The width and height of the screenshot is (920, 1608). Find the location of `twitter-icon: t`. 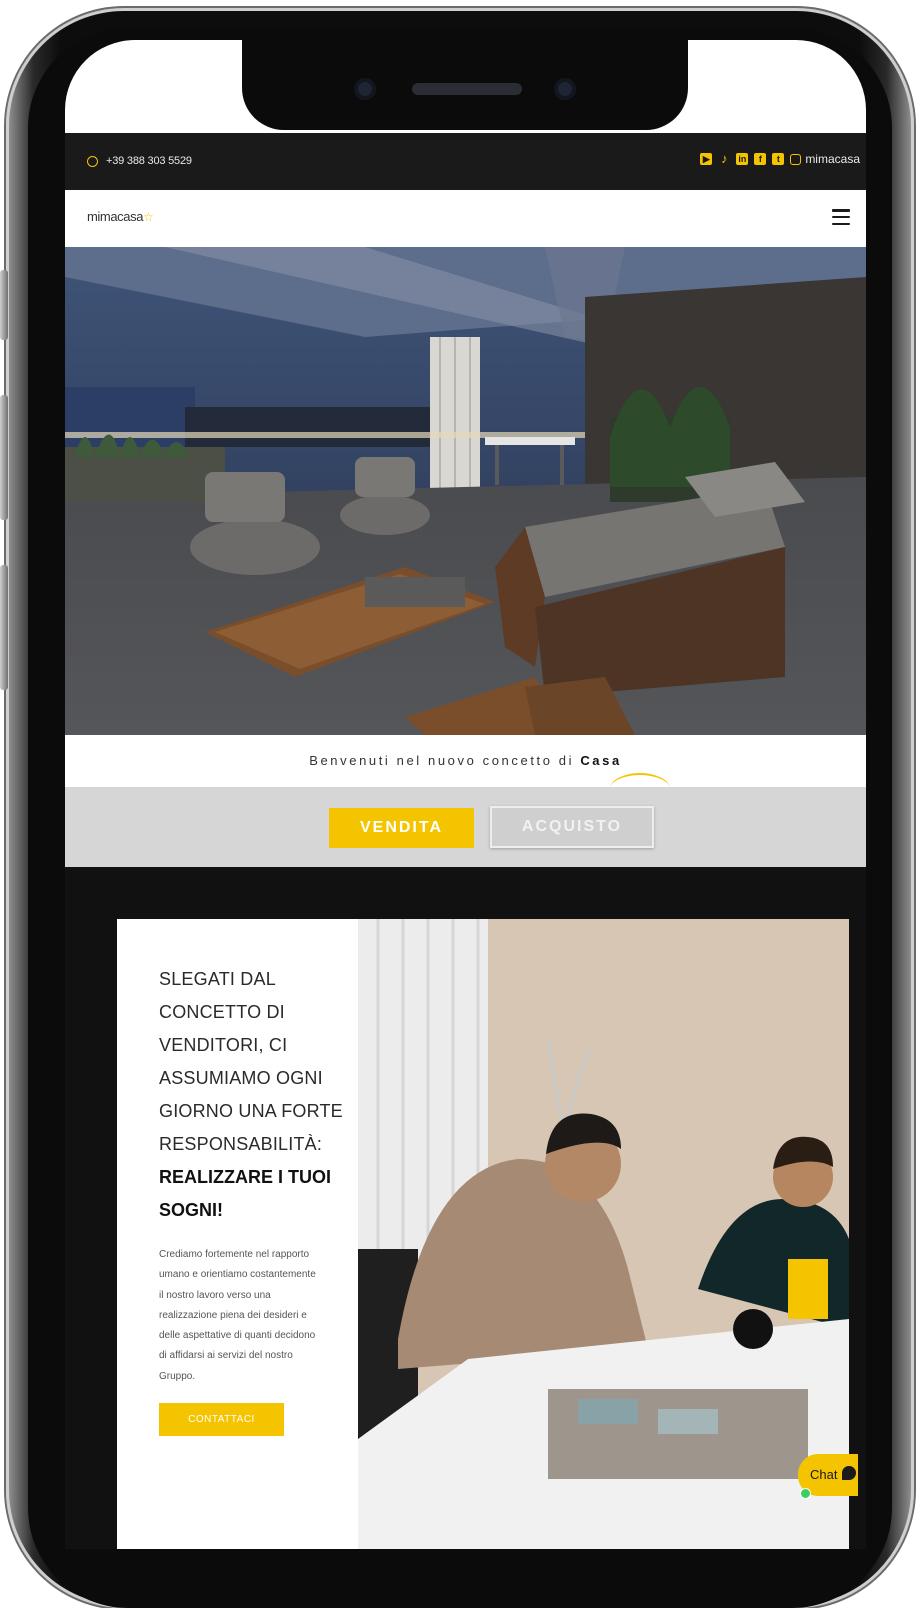

twitter-icon: t is located at coordinates (778, 159).